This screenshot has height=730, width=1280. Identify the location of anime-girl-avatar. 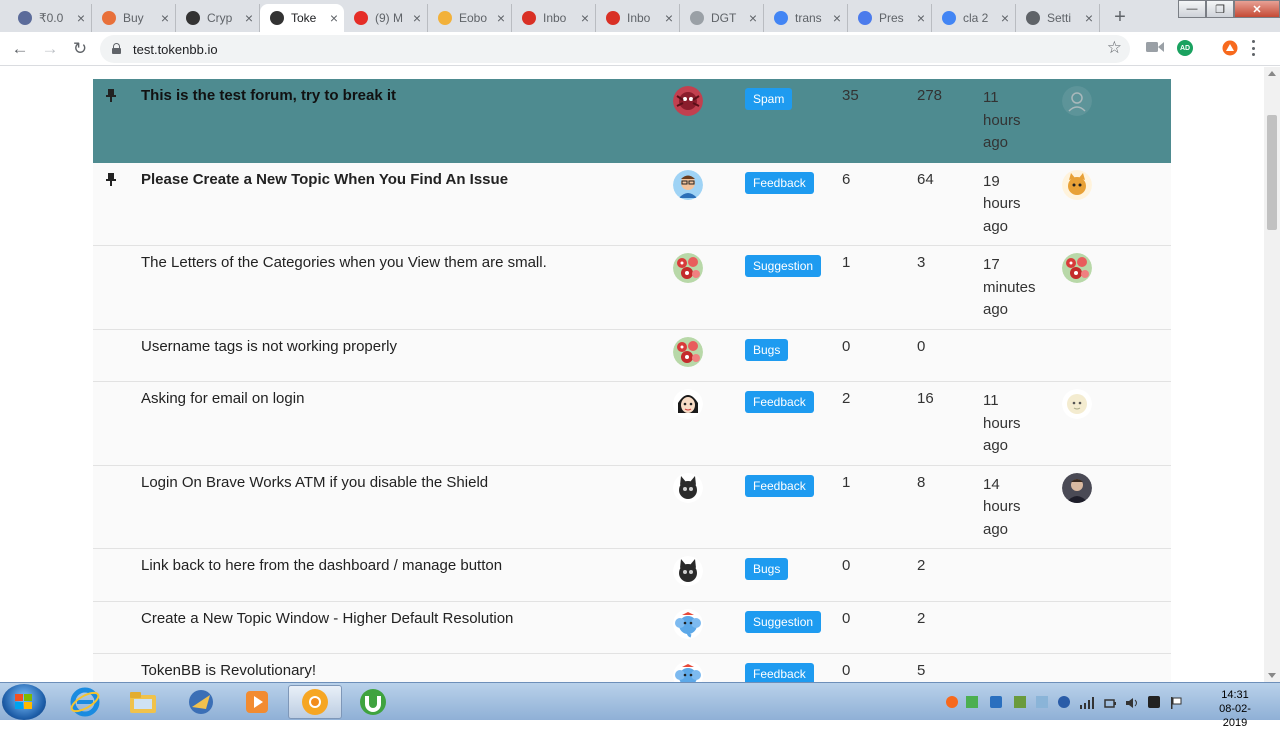
(688, 404).